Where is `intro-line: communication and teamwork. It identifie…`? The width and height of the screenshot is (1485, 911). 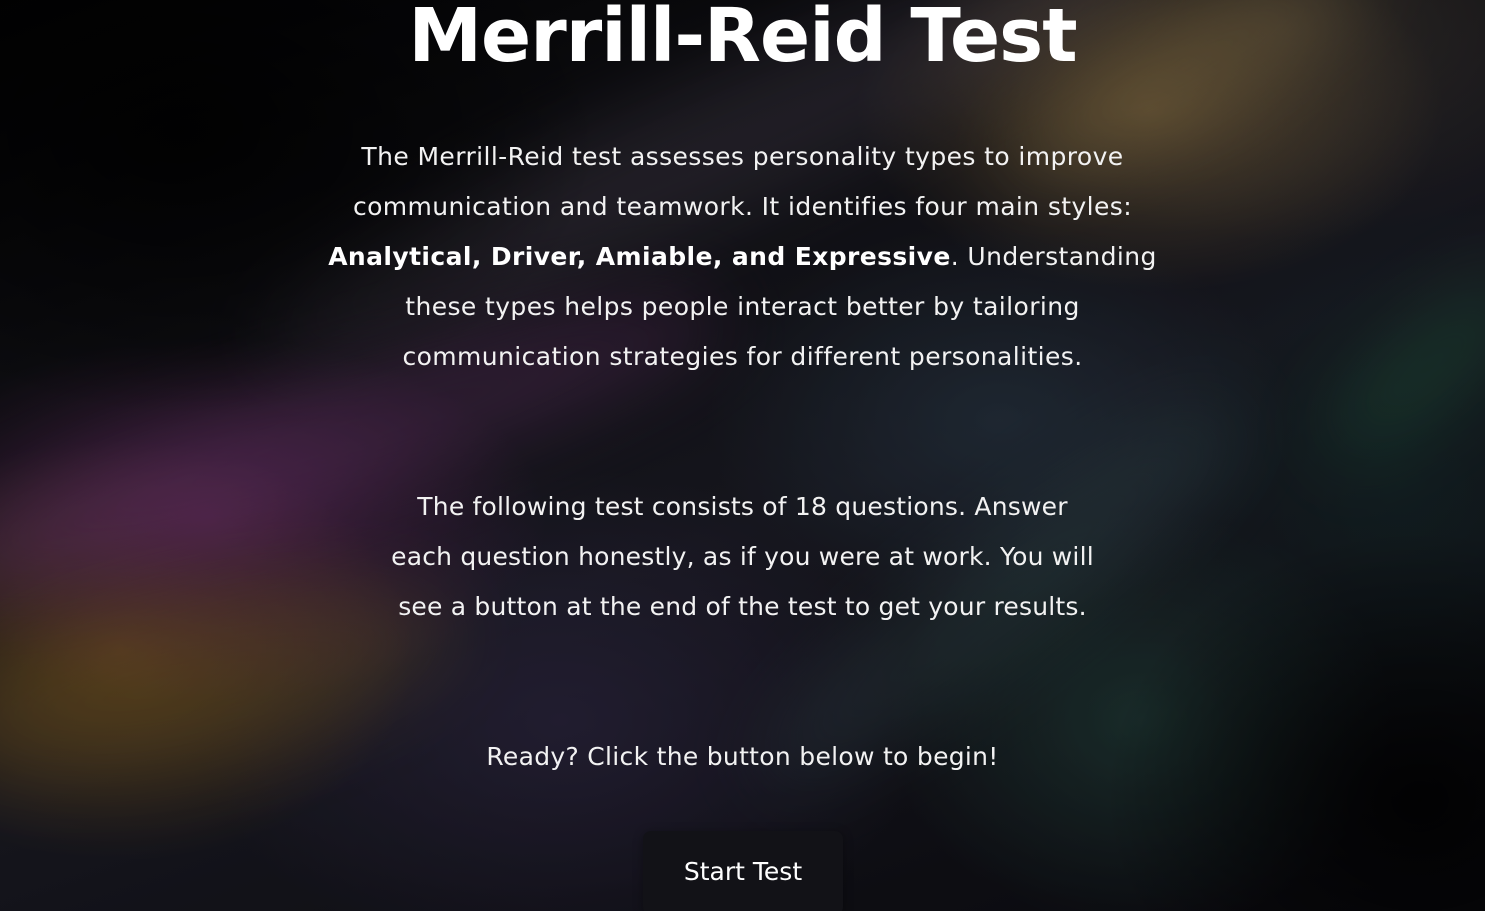 intro-line: communication and teamwork. It identifie… is located at coordinates (742, 206).